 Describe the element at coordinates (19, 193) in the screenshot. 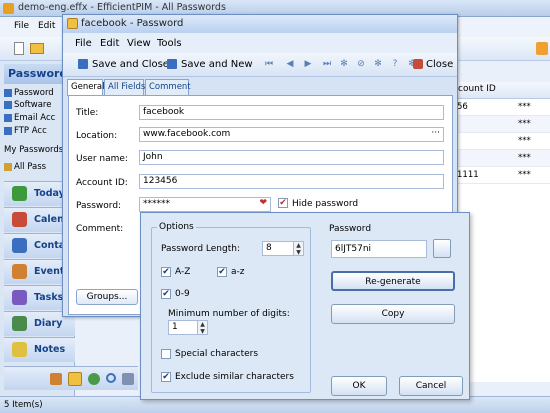

I see `today-icon` at that location.